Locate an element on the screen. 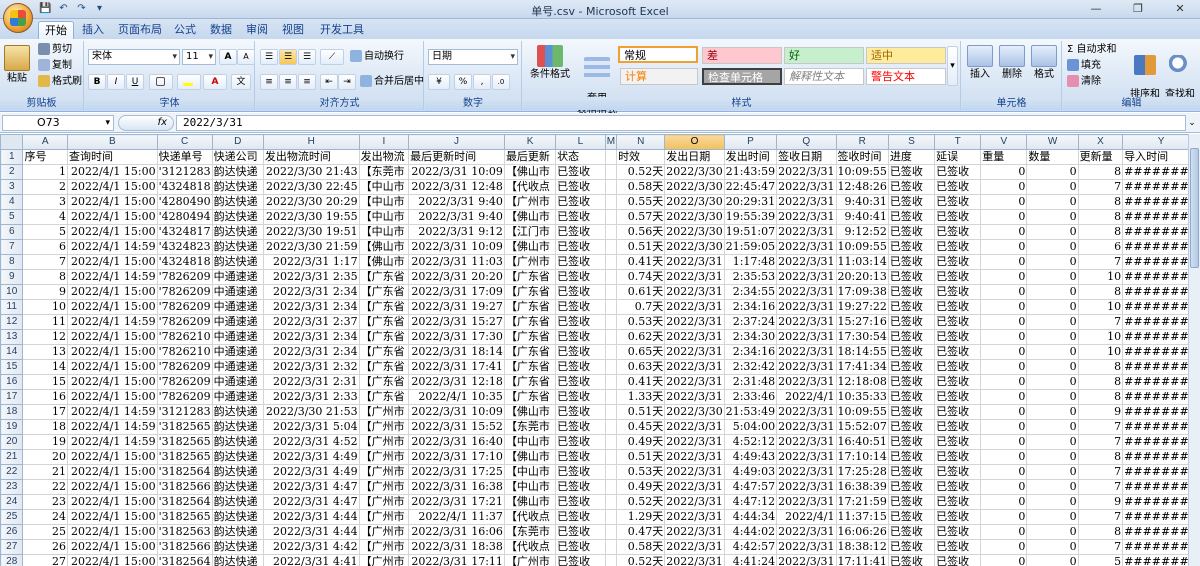 The width and height of the screenshot is (1200, 566). row-header: 17 is located at coordinates (12, 397).